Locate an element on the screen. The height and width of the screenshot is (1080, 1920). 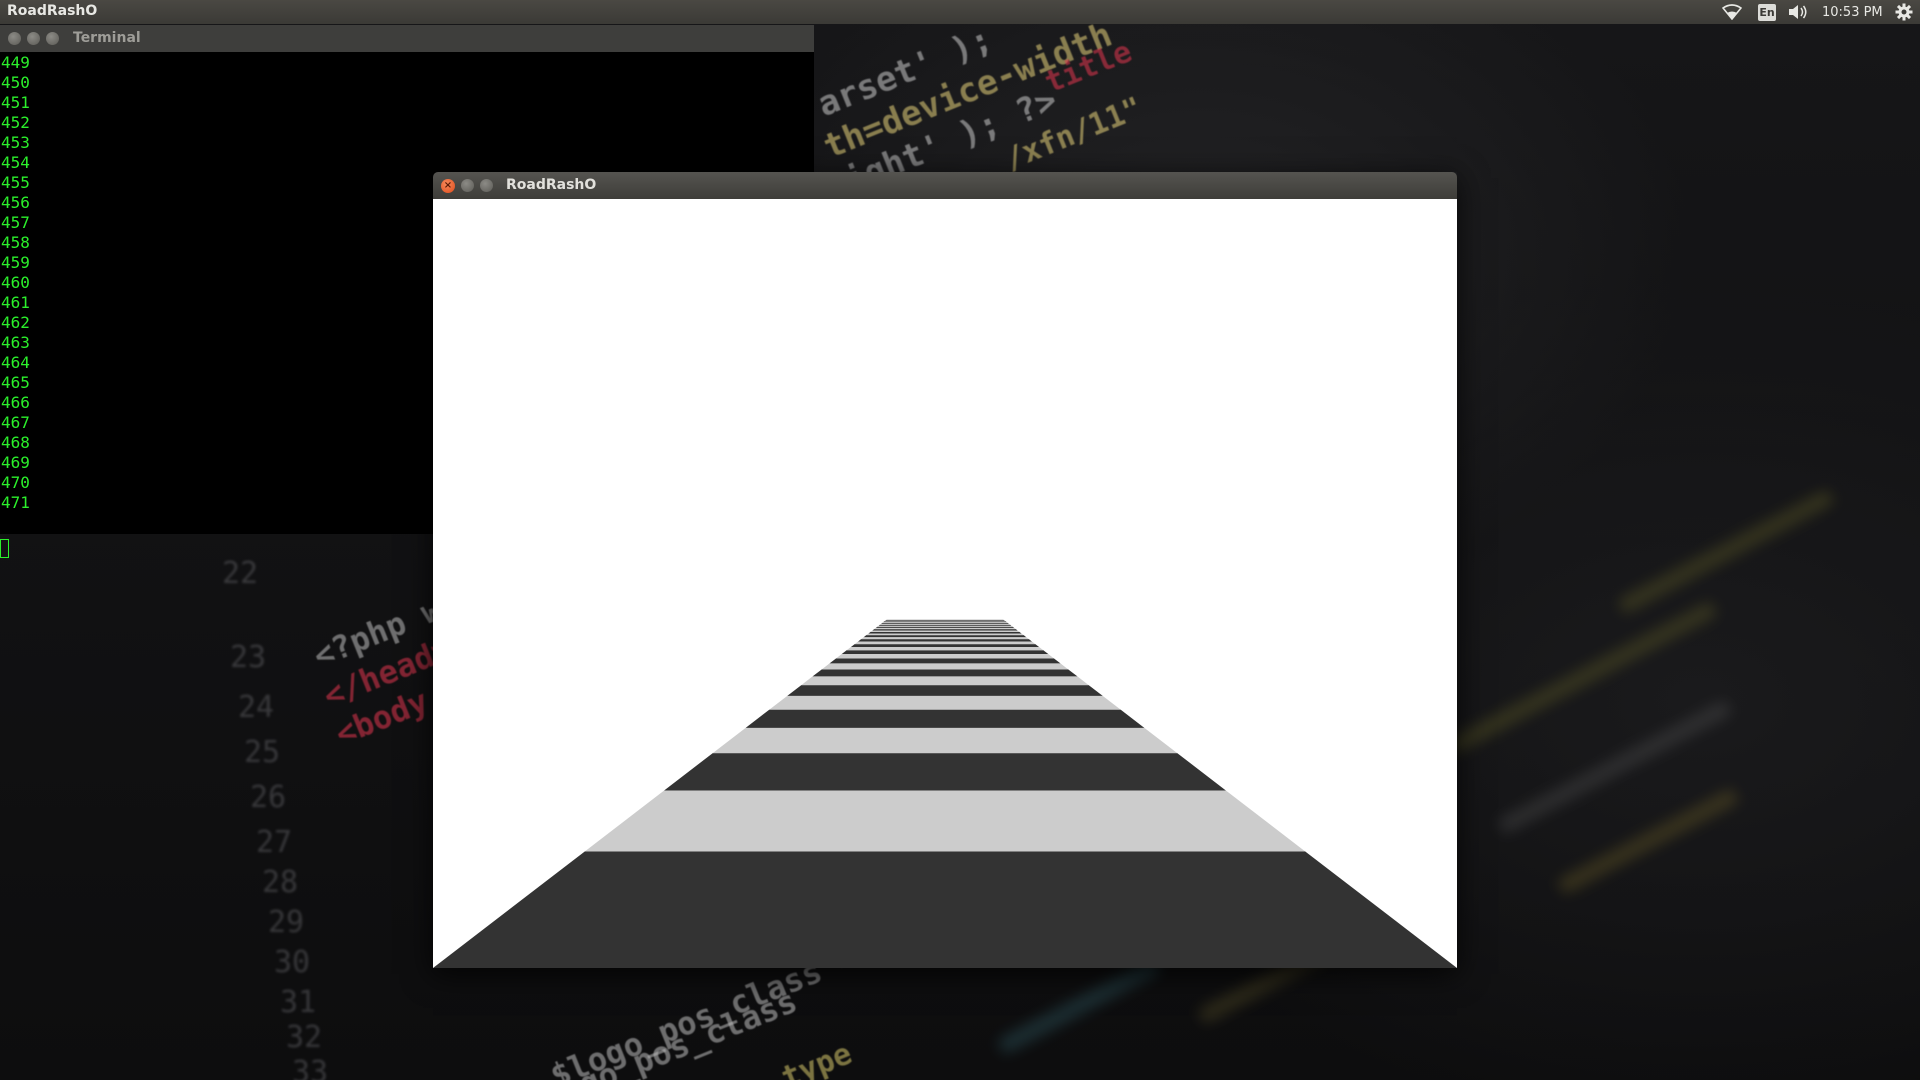
wallpaper-code-fragment: _type is located at coordinates (808, 1058).